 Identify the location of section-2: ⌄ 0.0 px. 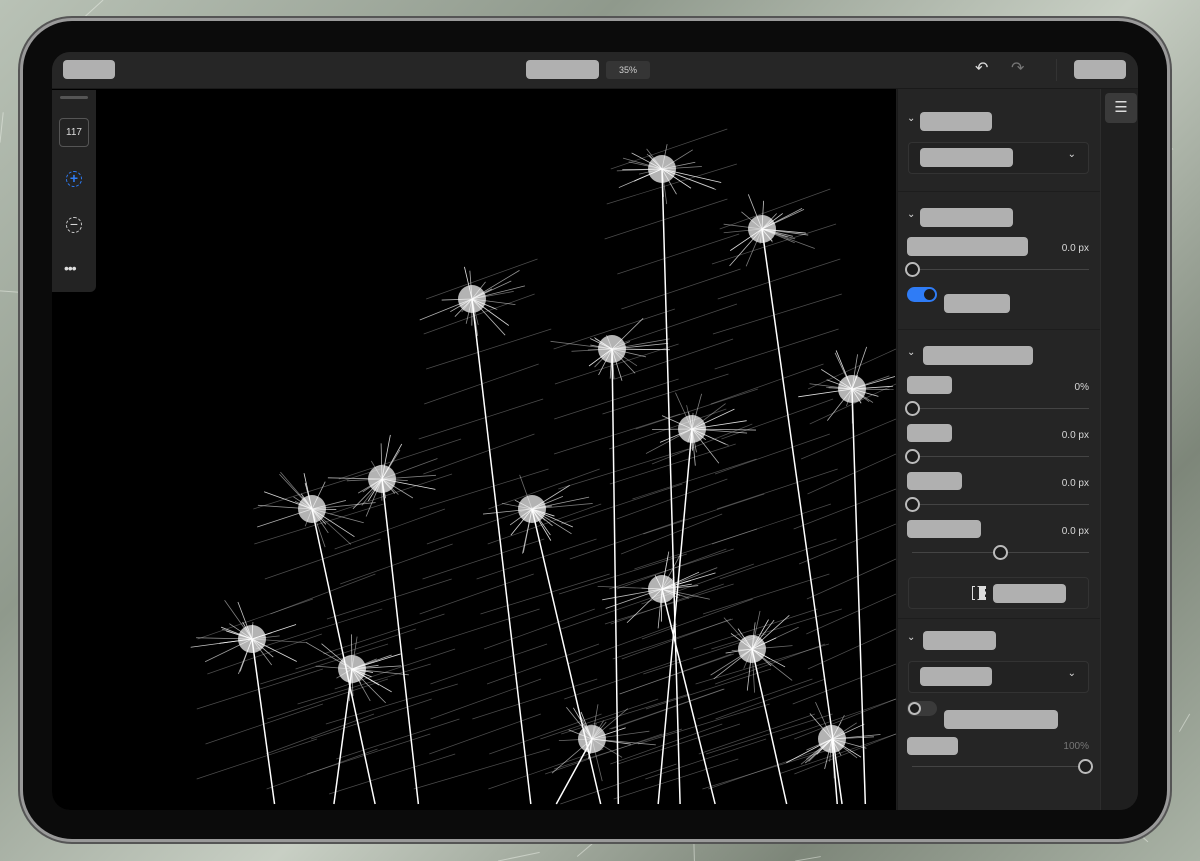
(999, 261).